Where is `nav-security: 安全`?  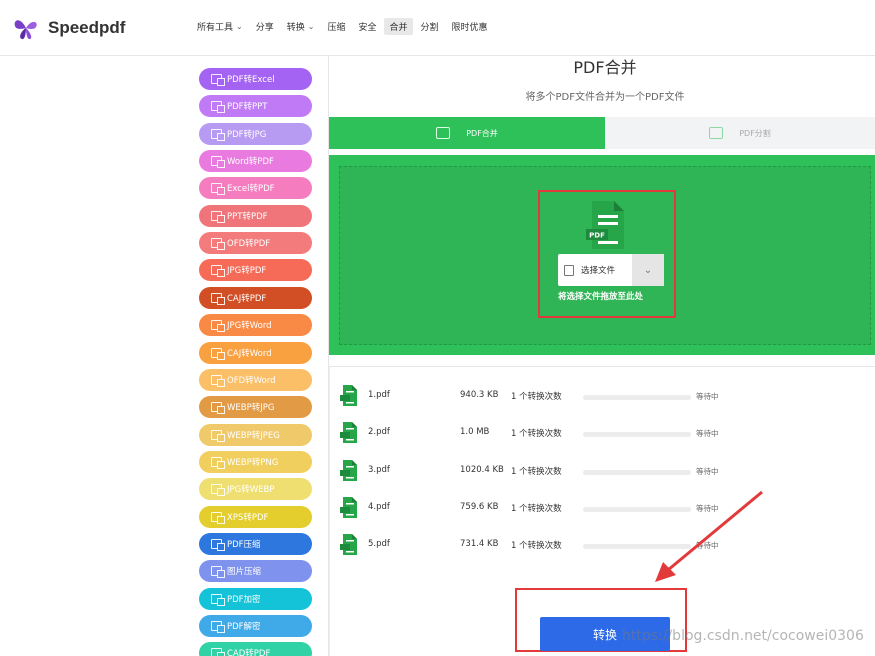
nav-security: 安全 is located at coordinates (367, 26).